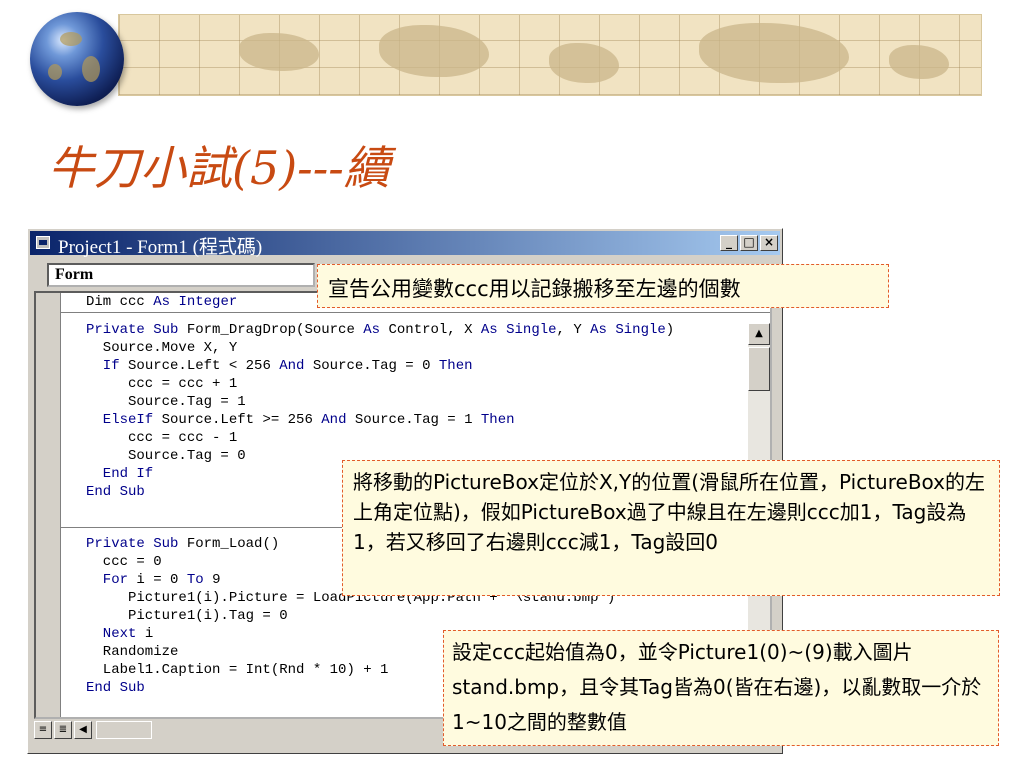 The width and height of the screenshot is (1024, 768). What do you see at coordinates (43, 242) in the screenshot?
I see `vb-code-window-icon` at bounding box center [43, 242].